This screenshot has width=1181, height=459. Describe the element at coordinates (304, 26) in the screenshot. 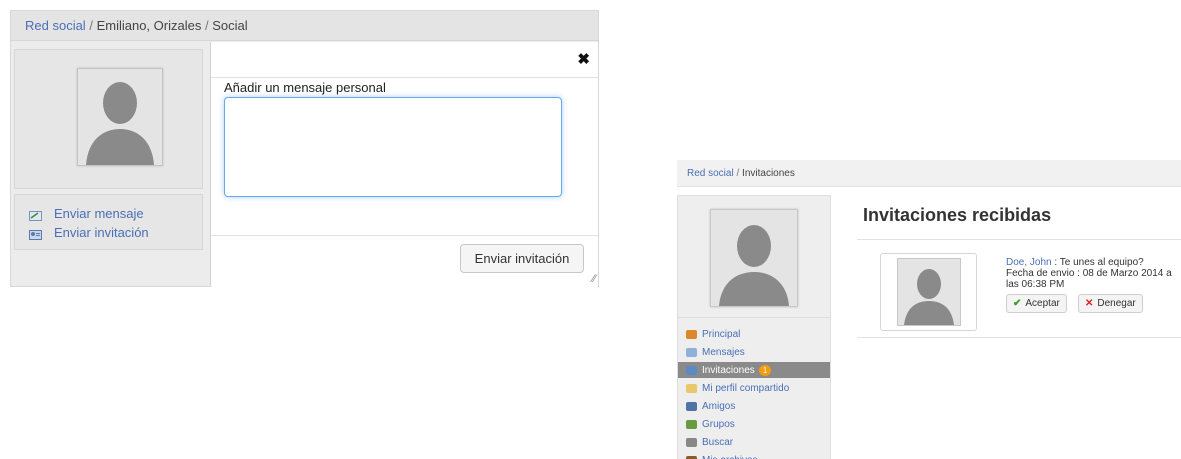

I see `breadcrumb: Red social / Emiliano, Orizales / Social` at that location.